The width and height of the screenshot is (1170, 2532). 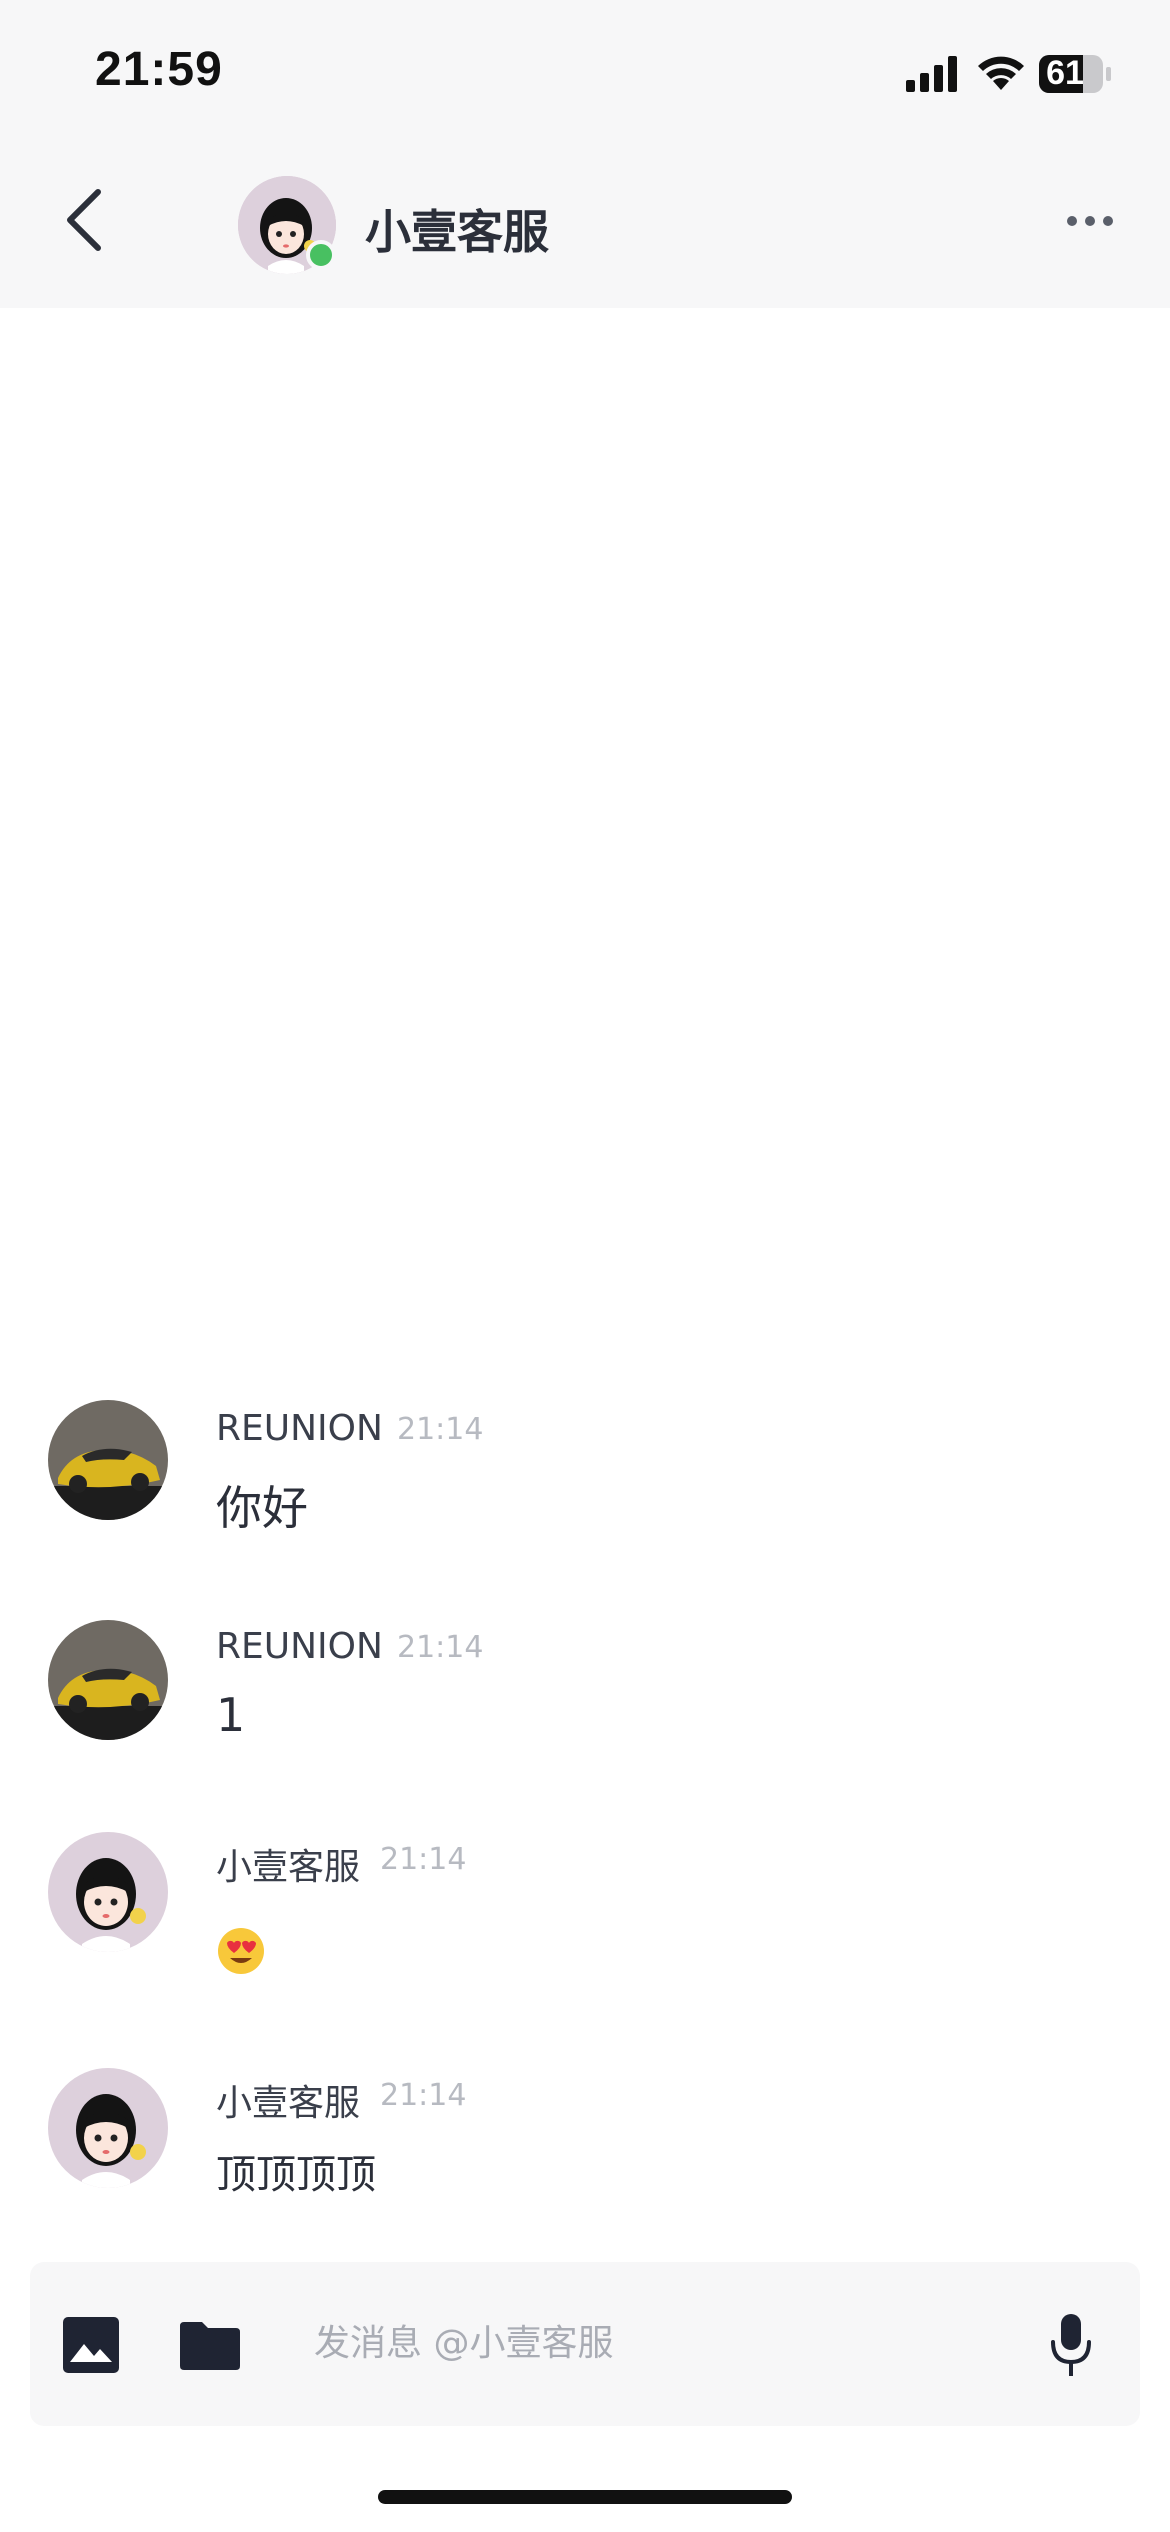 What do you see at coordinates (931, 74) in the screenshot?
I see `signal-icon` at bounding box center [931, 74].